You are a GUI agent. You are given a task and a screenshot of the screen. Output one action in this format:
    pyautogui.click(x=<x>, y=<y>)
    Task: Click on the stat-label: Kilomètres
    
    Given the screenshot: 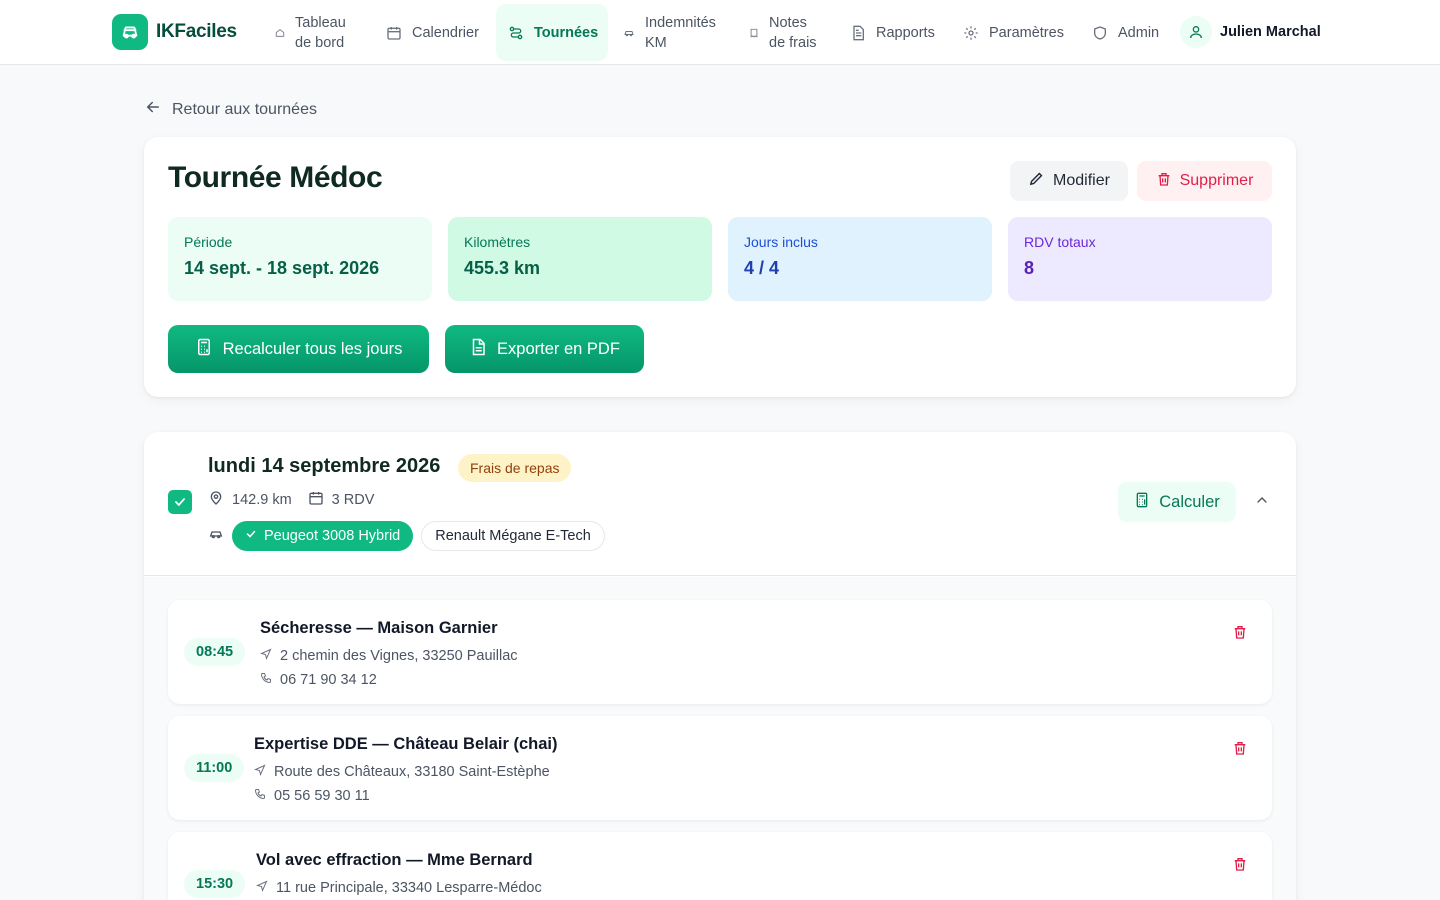 What is the action you would take?
    pyautogui.click(x=497, y=242)
    